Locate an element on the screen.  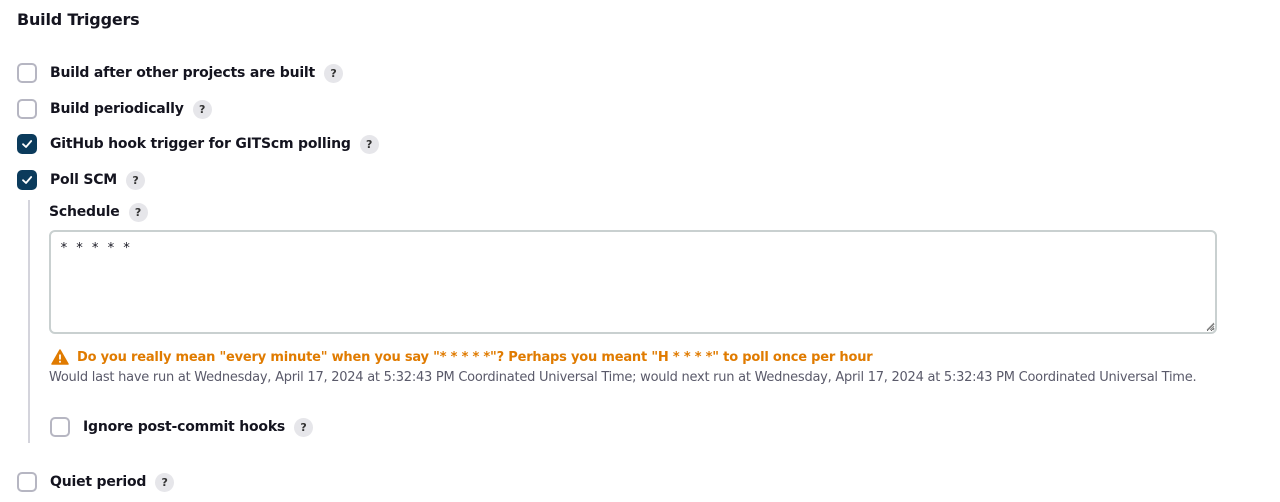
github-hook-label: GitHub hook trigger for GITScm polling is located at coordinates (200, 144).